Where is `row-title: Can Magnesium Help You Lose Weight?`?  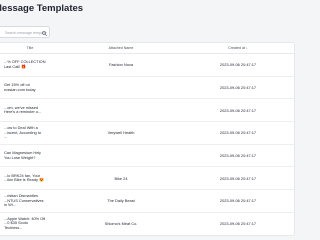 row-title: Can Magnesium Help You Lose Weight? is located at coordinates (23, 155).